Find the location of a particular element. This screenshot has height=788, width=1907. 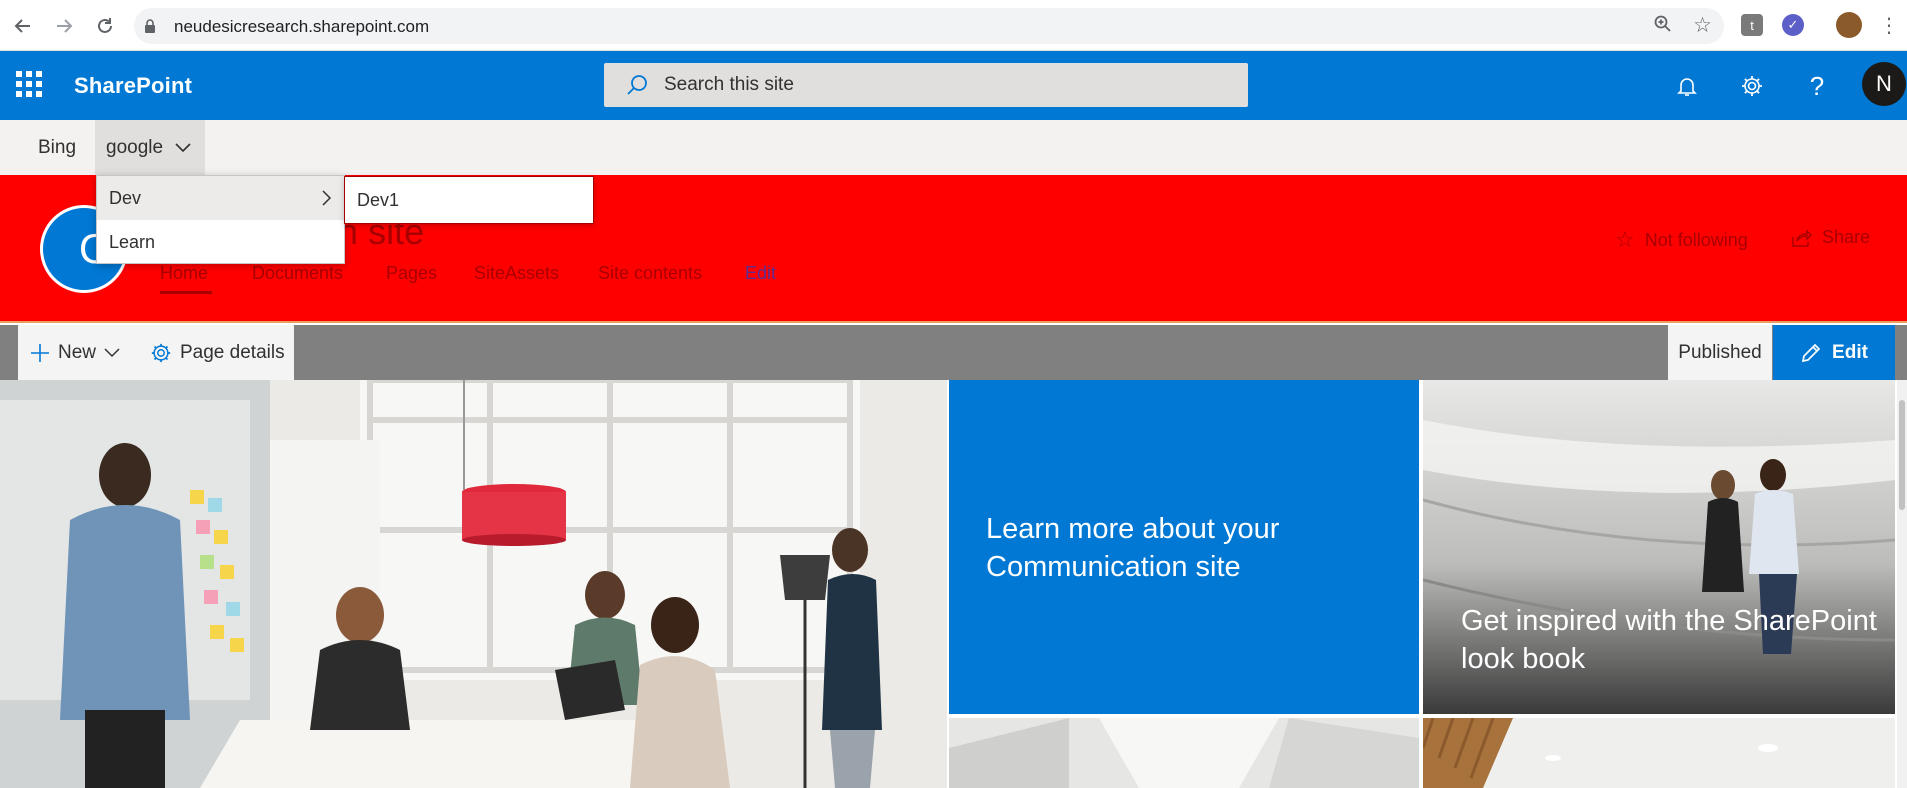

publish-status: Published is located at coordinates (1720, 352).